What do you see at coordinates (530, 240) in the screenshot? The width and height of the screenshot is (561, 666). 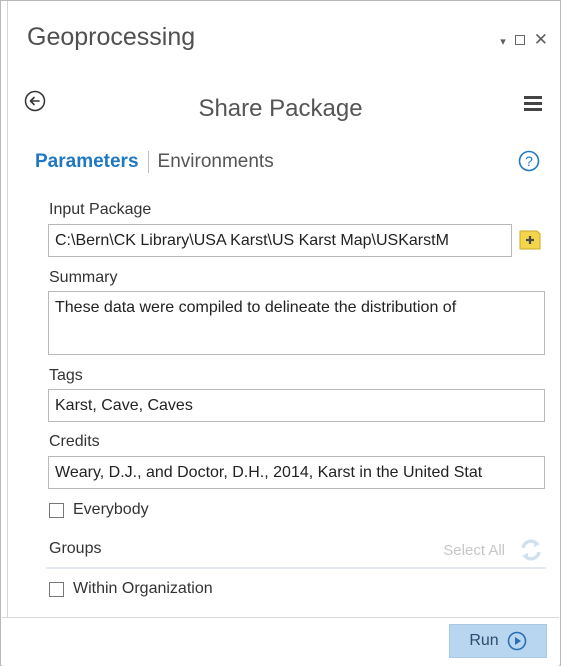 I see `add-file-icon` at bounding box center [530, 240].